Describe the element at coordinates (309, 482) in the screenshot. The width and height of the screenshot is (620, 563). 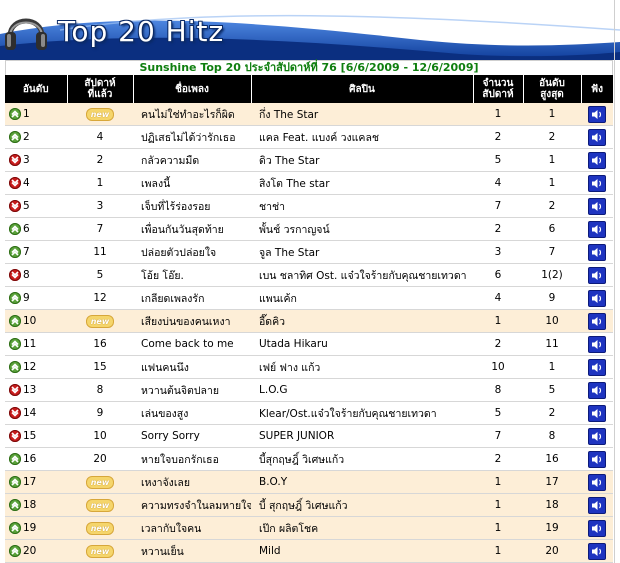
I see `table-row: 17 new เหงาจังเลย B.O.Y 1 17` at that location.